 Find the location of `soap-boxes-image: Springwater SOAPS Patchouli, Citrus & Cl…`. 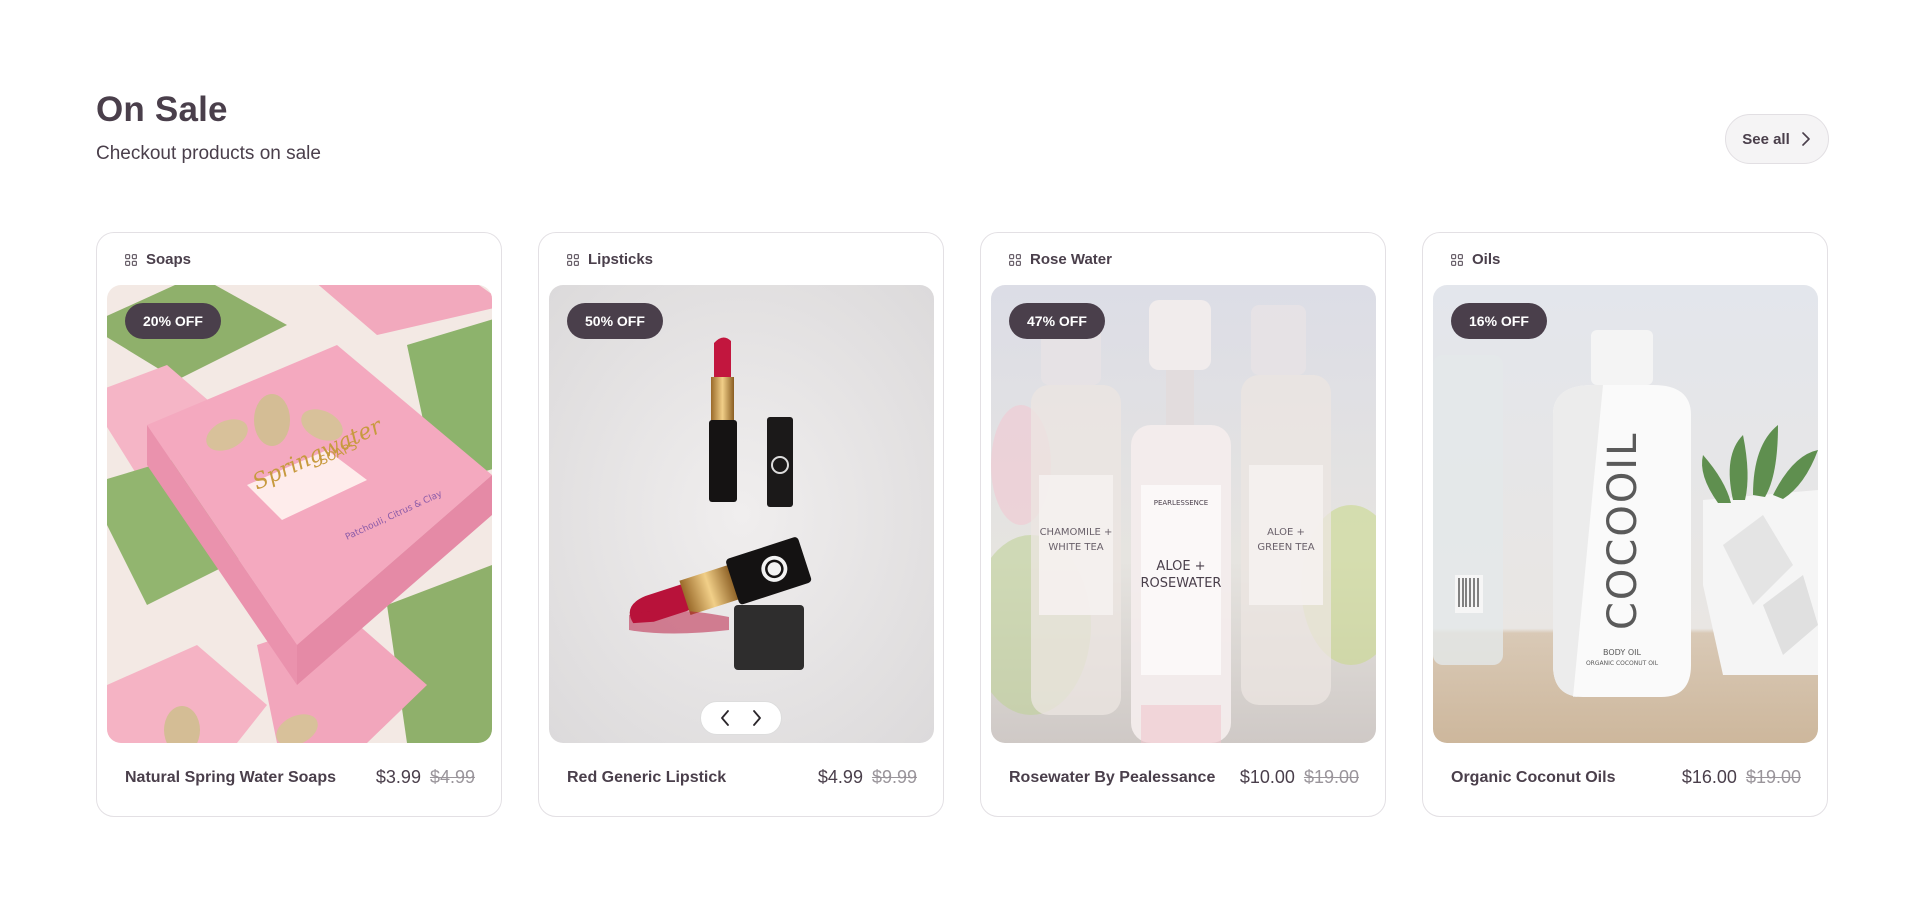

soap-boxes-image: Springwater SOAPS Patchouli, Citrus & Cl… is located at coordinates (299, 514).